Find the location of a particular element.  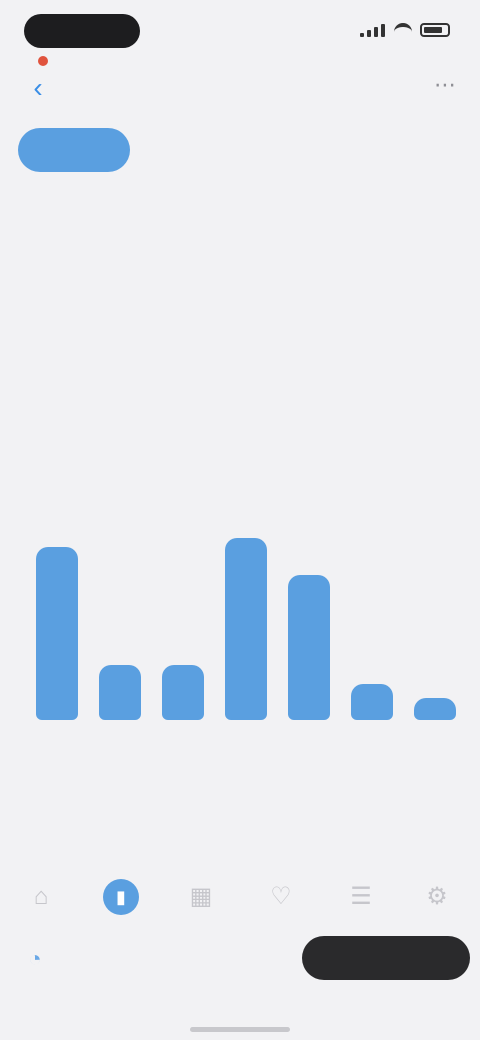

status-time is located at coordinates (82, 31).